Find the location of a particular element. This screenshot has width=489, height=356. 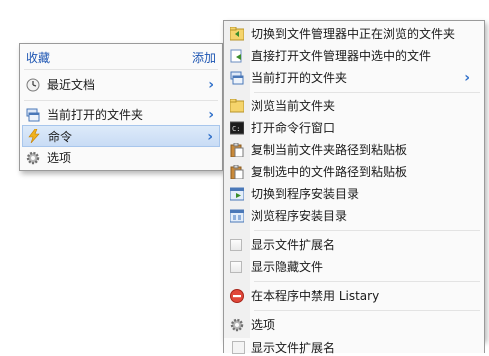

terminal-icon: C: is located at coordinates (237, 128).